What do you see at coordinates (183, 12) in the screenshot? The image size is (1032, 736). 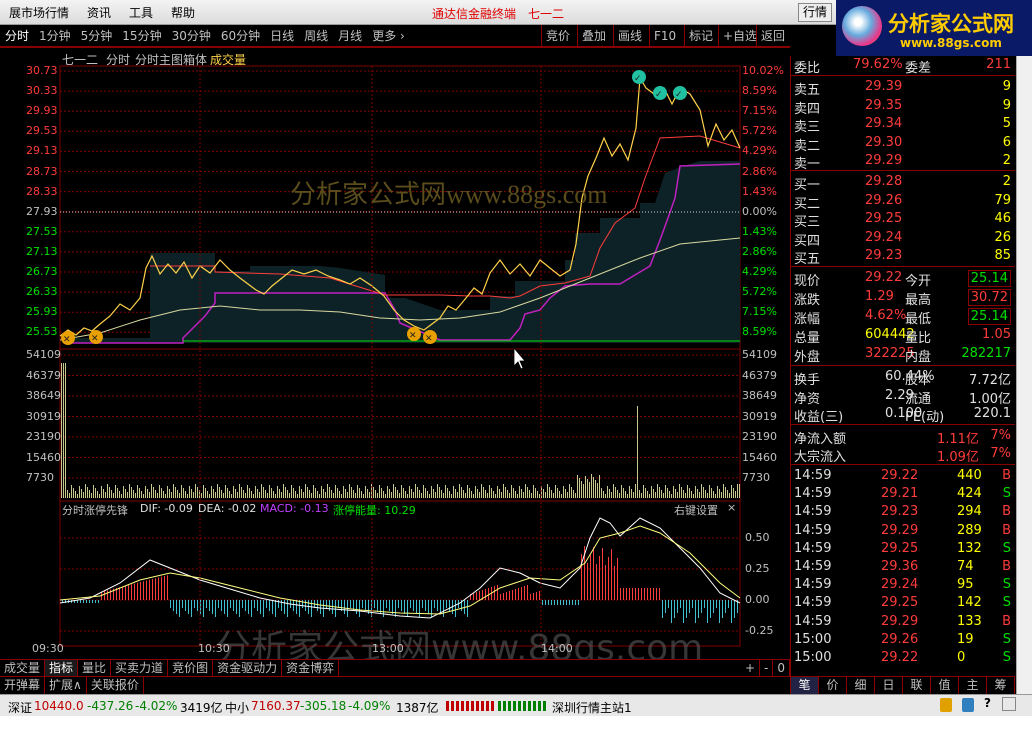 I see `menu-help: 帮助` at bounding box center [183, 12].